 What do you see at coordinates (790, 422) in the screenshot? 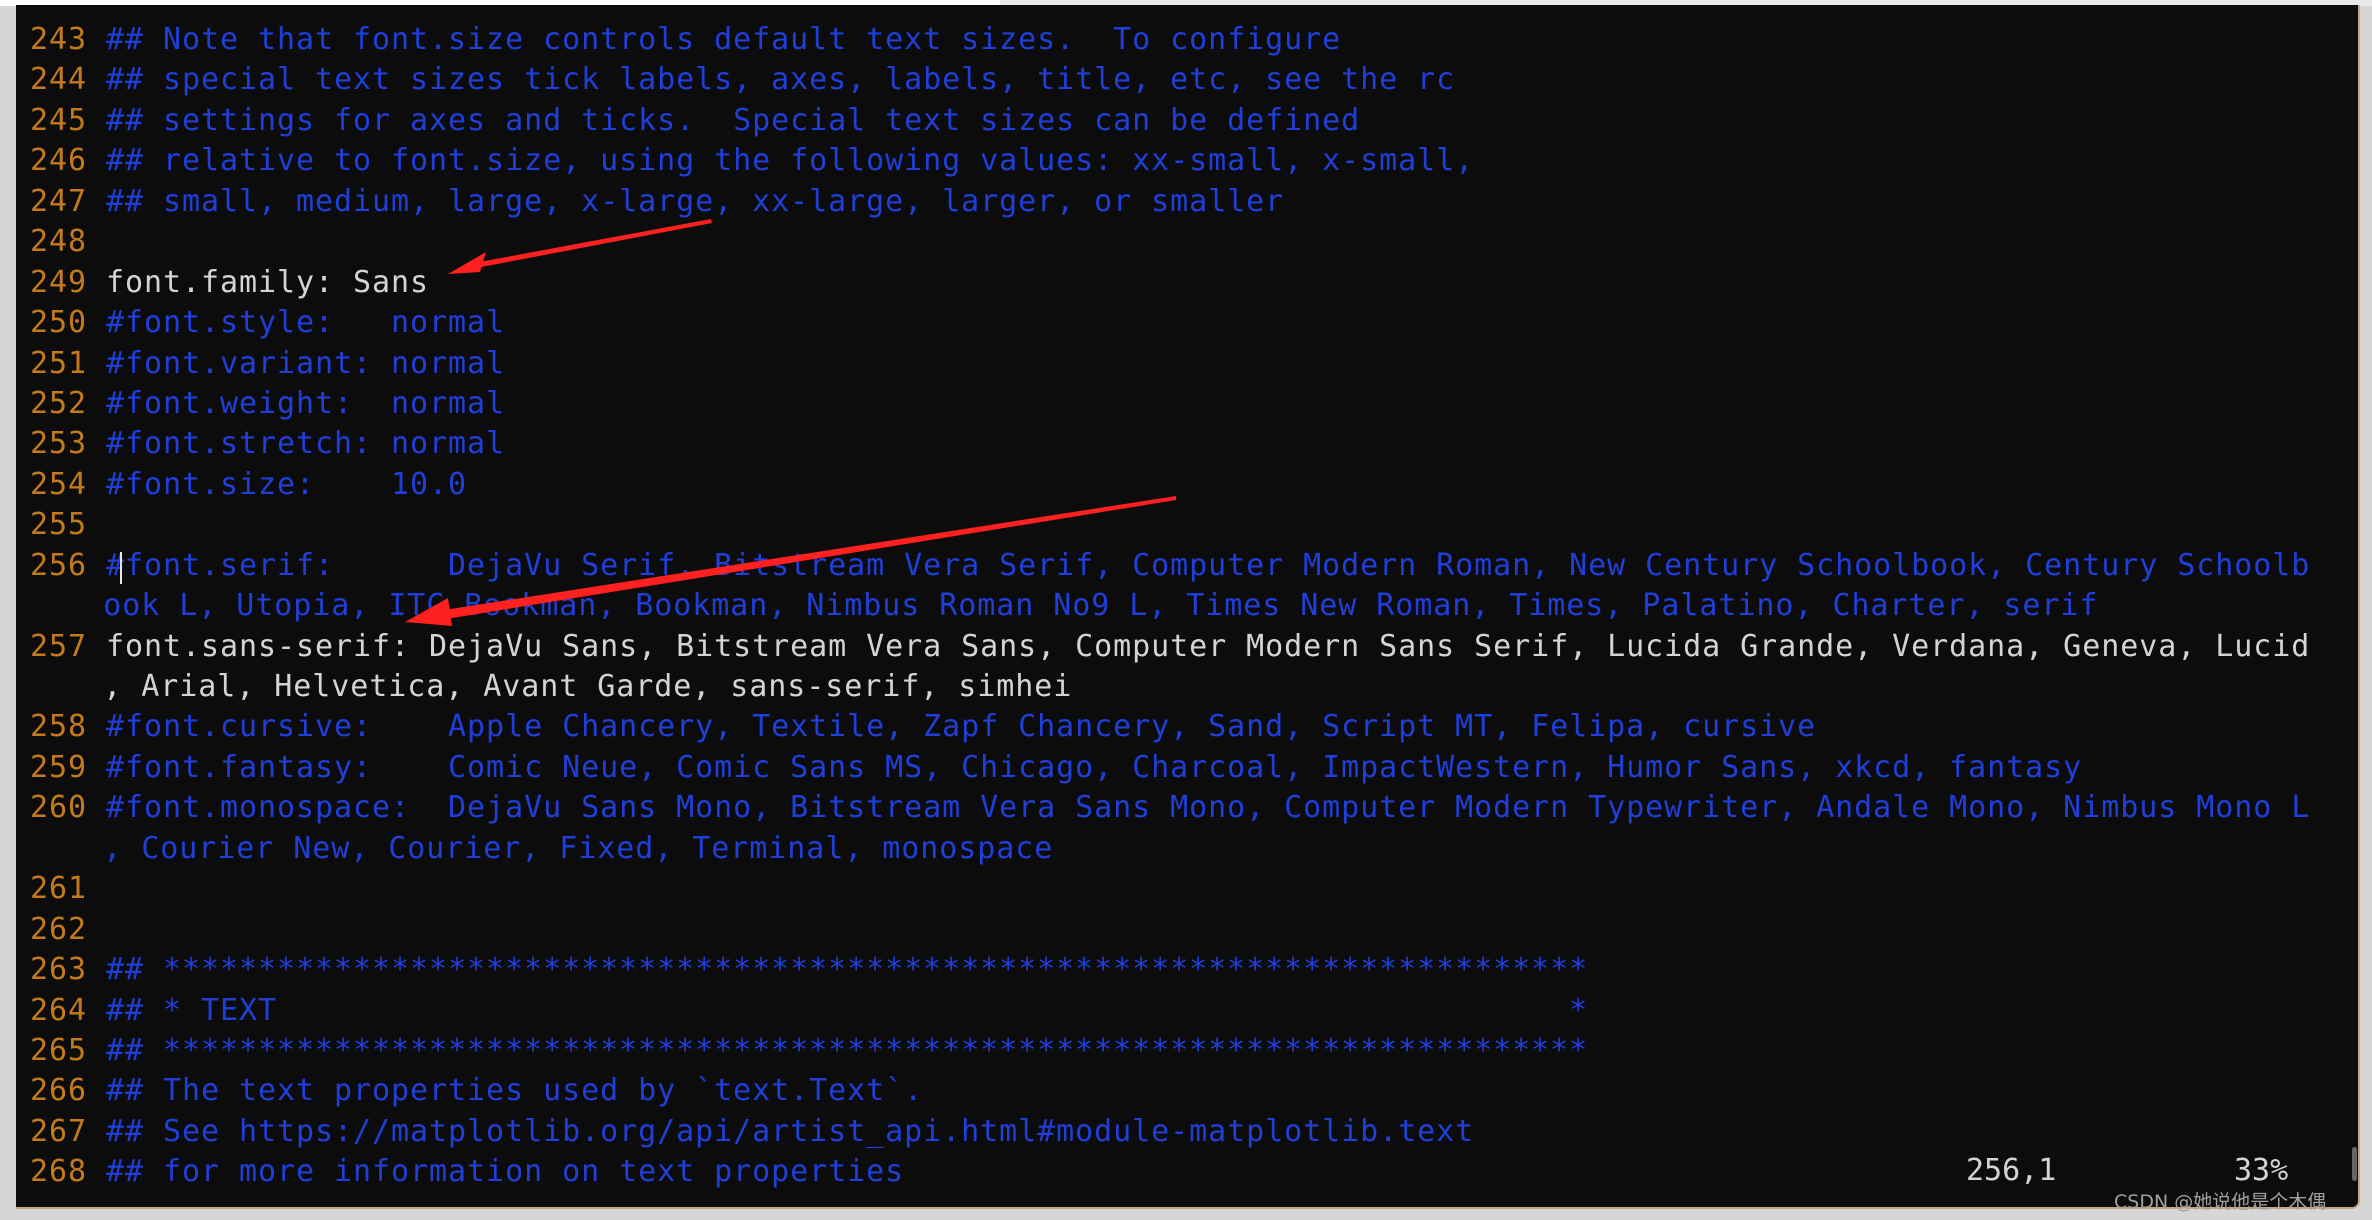
I see `annotation-arrows` at bounding box center [790, 422].